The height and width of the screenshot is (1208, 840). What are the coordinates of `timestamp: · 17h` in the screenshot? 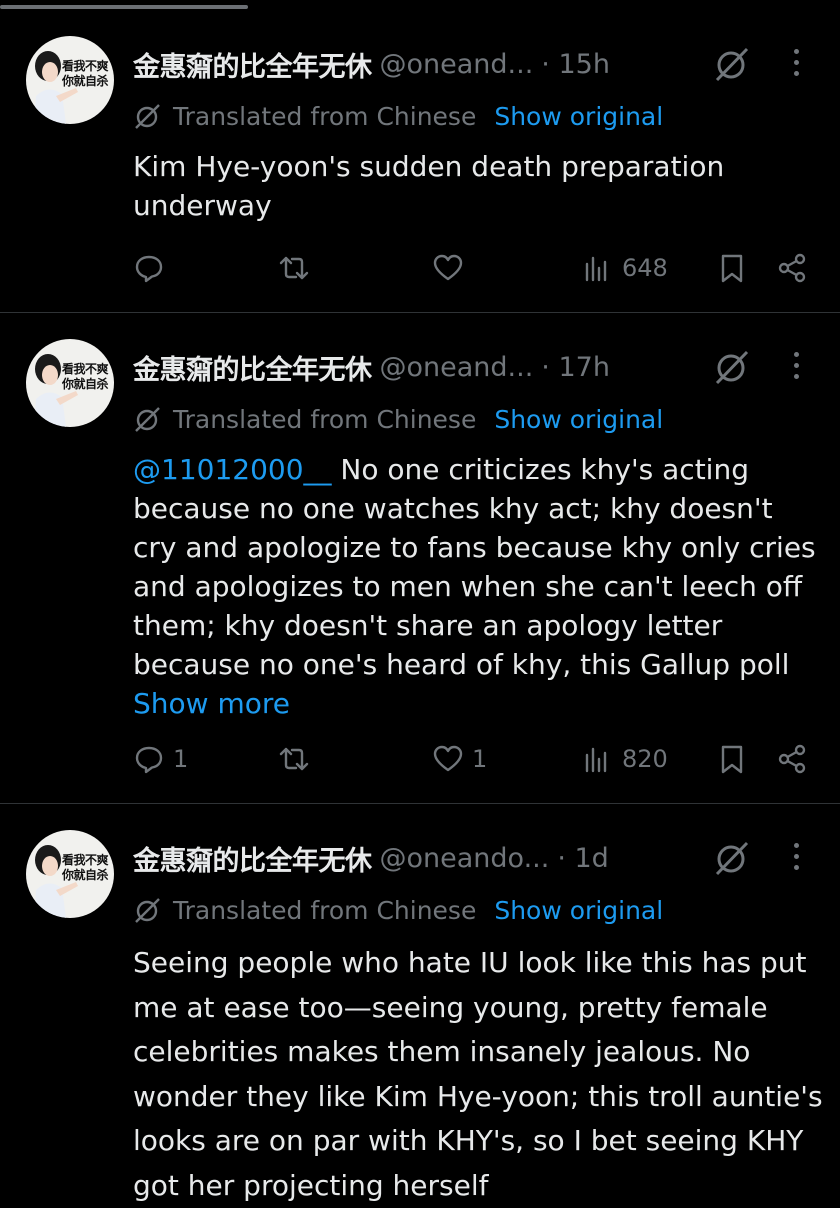 It's located at (575, 367).